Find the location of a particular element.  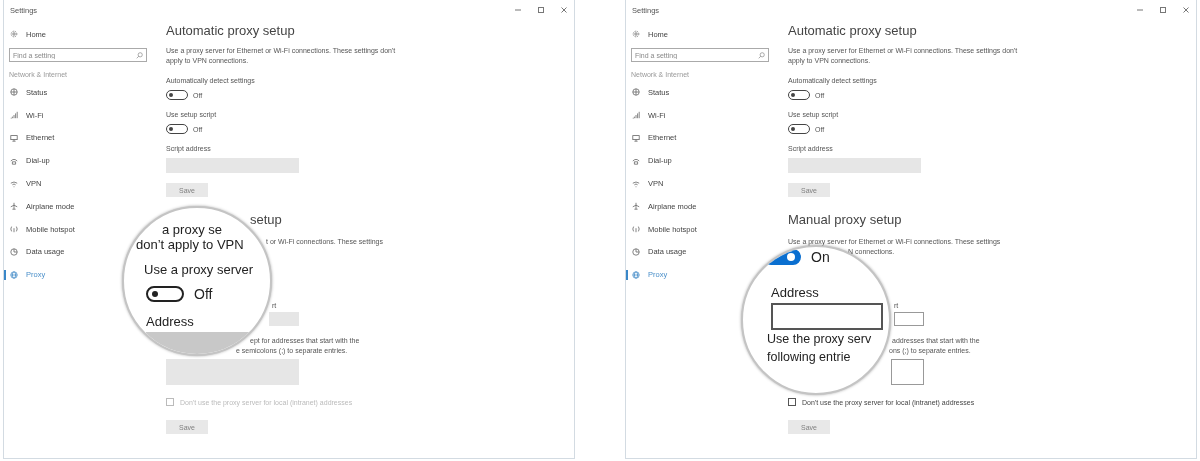

toggle-switch is located at coordinates (165, 294).